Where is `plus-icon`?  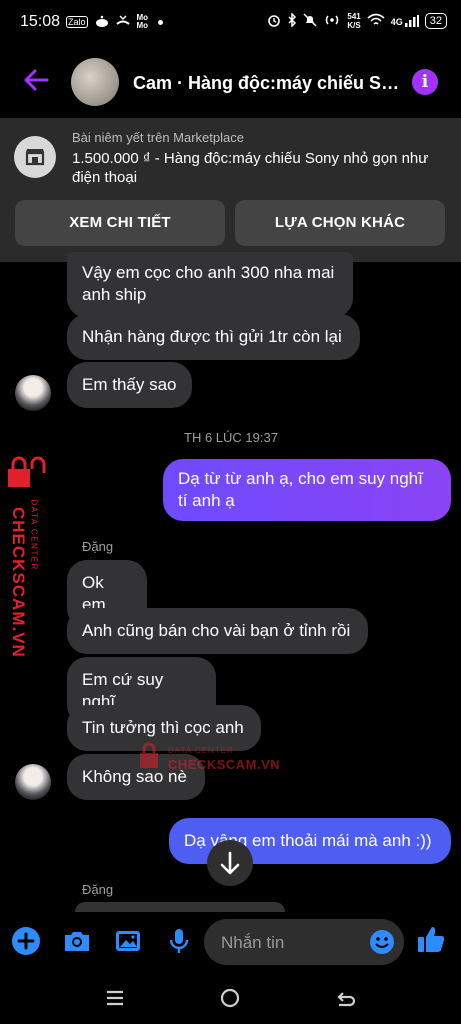
plus-icon is located at coordinates (26, 941).